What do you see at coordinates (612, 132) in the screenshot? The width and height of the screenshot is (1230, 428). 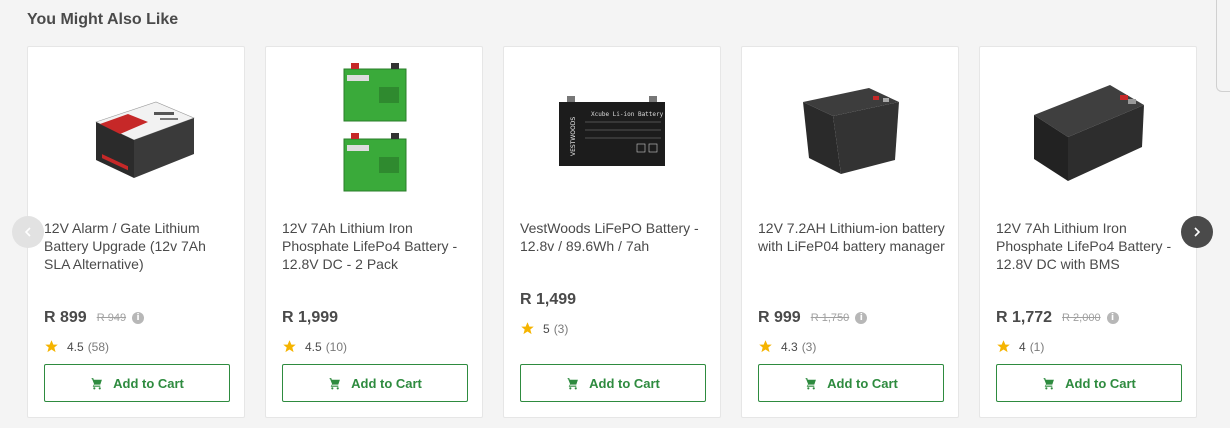 I see `product-image: Xcube Li-ion Battery VESTWOODS` at bounding box center [612, 132].